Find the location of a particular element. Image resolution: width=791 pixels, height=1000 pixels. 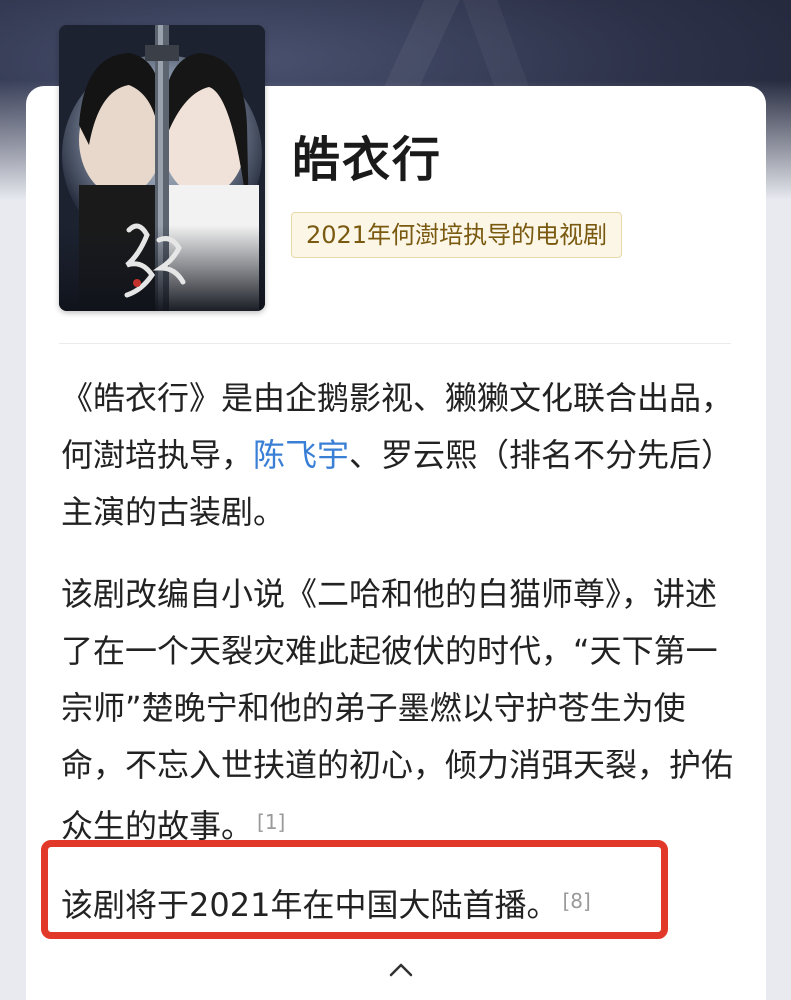

highlight-annotation-box is located at coordinates (354, 889).